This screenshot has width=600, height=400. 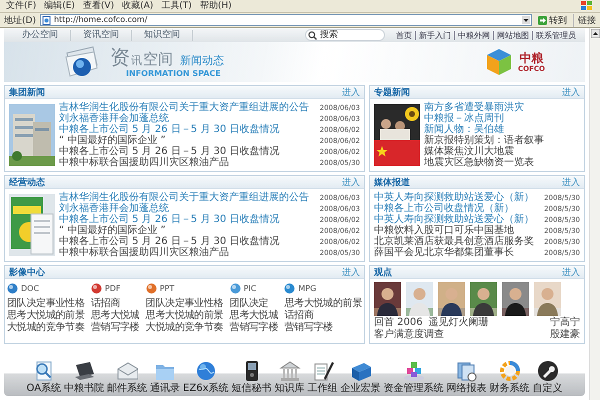 What do you see at coordinates (414, 377) in the screenshot?
I see `dock-item: 资金管理系统` at bounding box center [414, 377].